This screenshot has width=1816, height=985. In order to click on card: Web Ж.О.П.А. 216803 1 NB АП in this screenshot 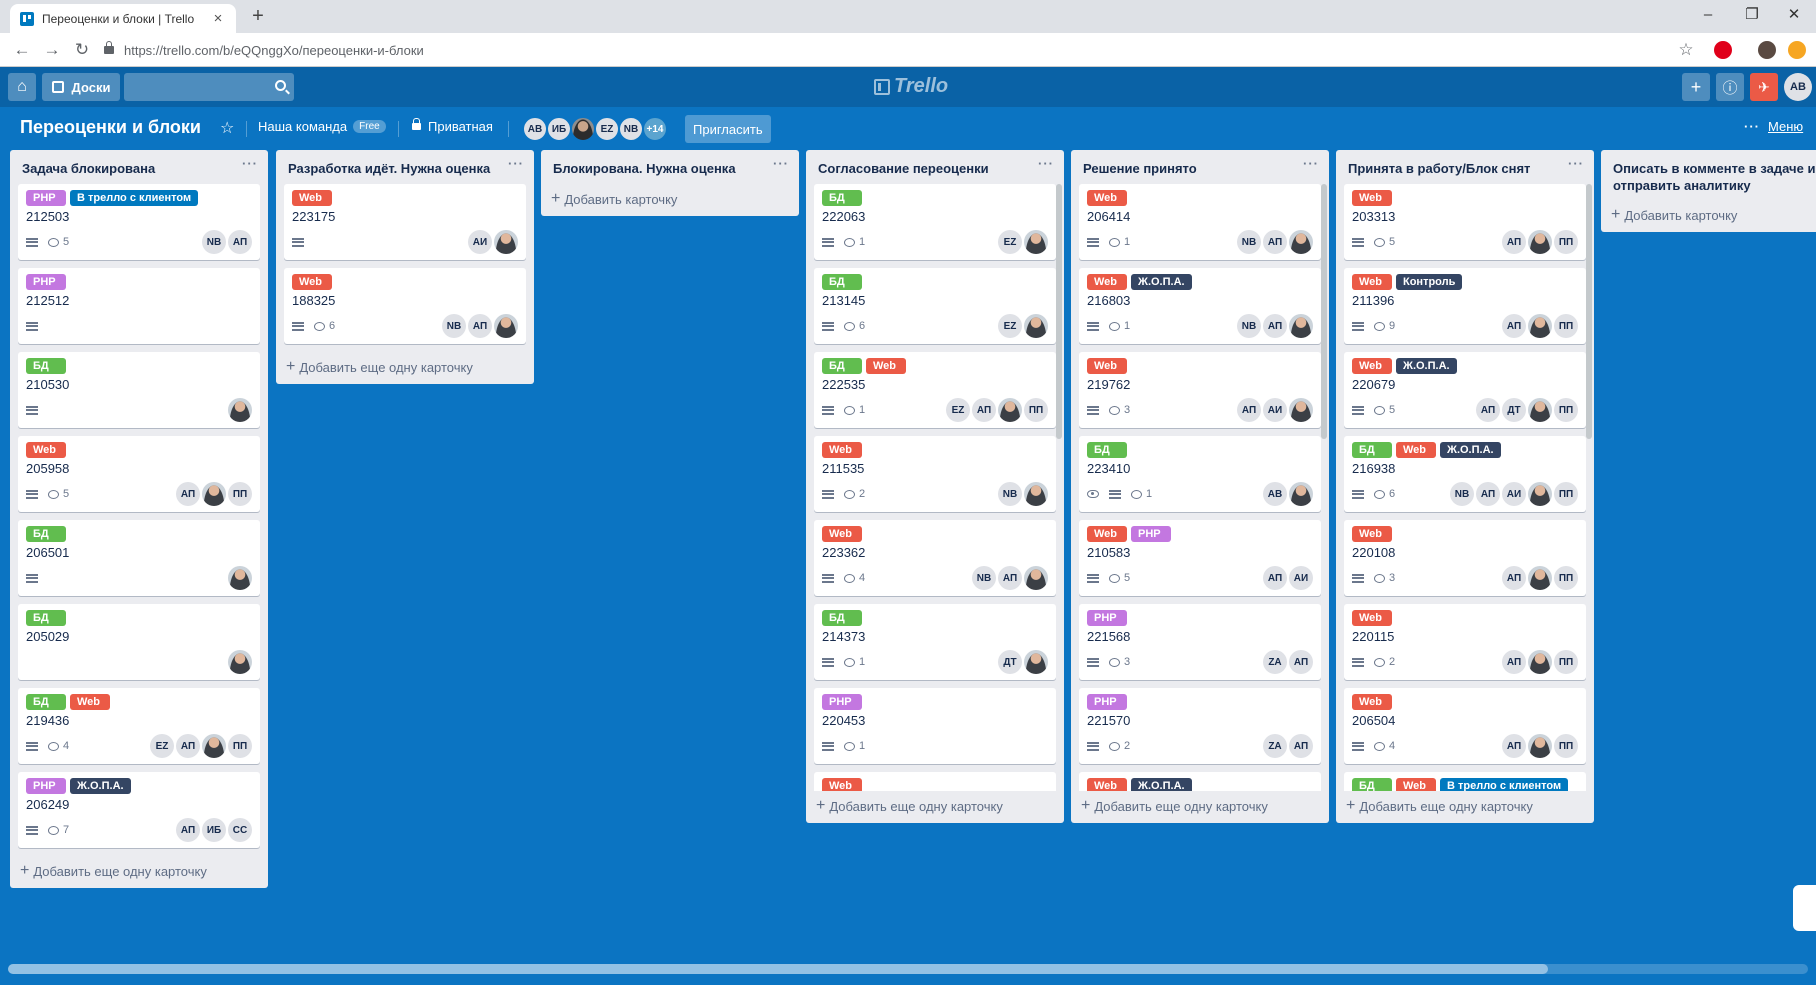, I will do `click(1200, 306)`.